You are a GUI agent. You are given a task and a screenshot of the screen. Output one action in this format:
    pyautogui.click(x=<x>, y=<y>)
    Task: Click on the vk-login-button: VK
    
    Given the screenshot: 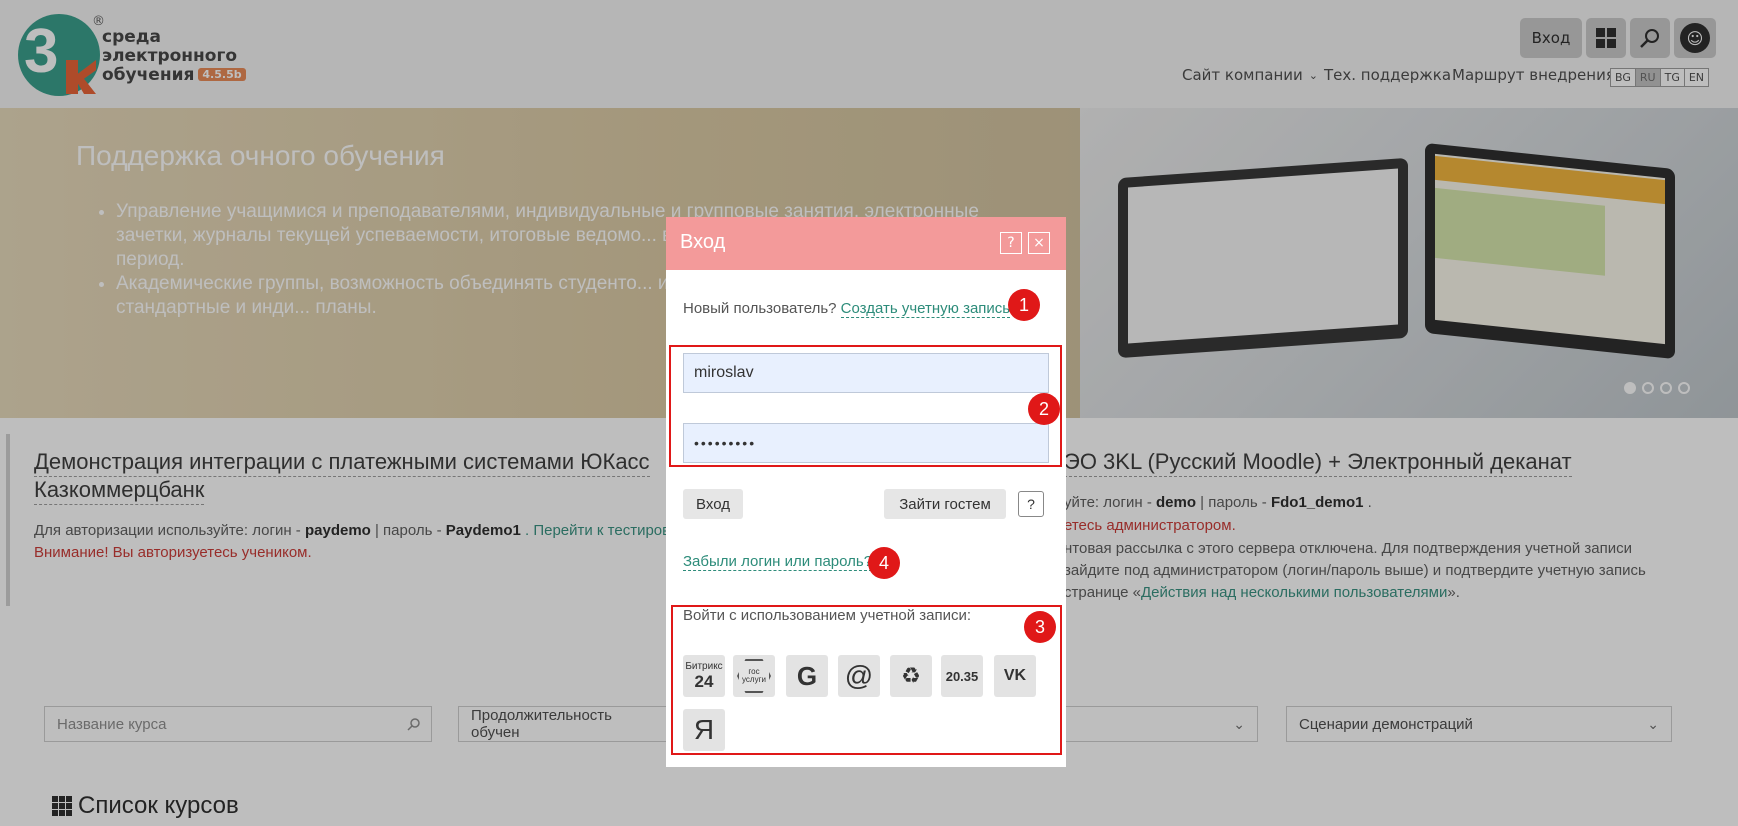 What is the action you would take?
    pyautogui.click(x=1015, y=676)
    